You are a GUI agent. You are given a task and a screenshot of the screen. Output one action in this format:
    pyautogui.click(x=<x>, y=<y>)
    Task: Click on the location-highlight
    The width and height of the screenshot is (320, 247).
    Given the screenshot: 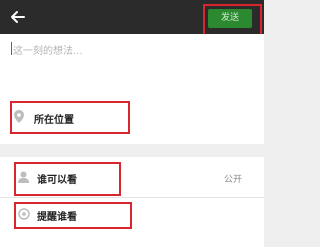 What is the action you would take?
    pyautogui.click(x=70, y=117)
    